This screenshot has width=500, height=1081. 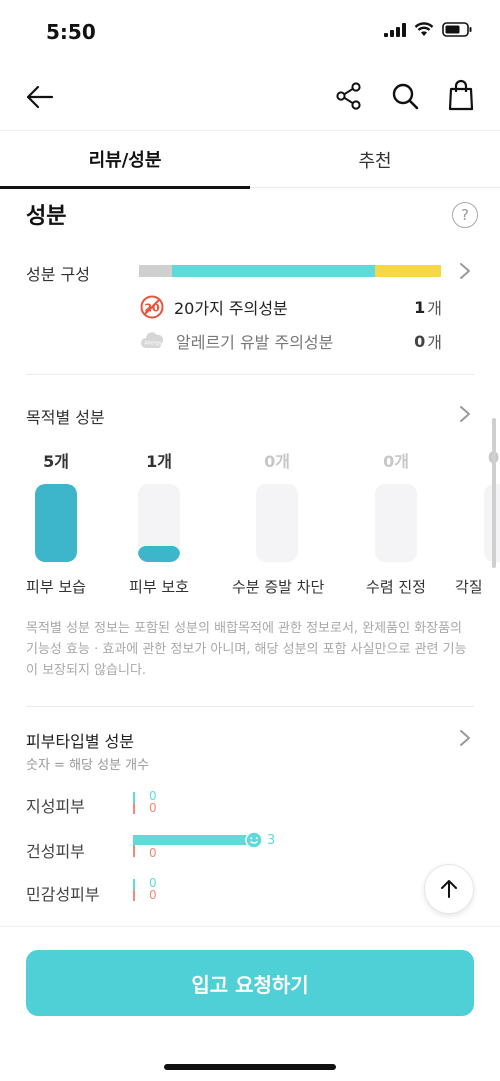 I want to click on skin-type-title: 피부타입별 성분, so click(x=80, y=741).